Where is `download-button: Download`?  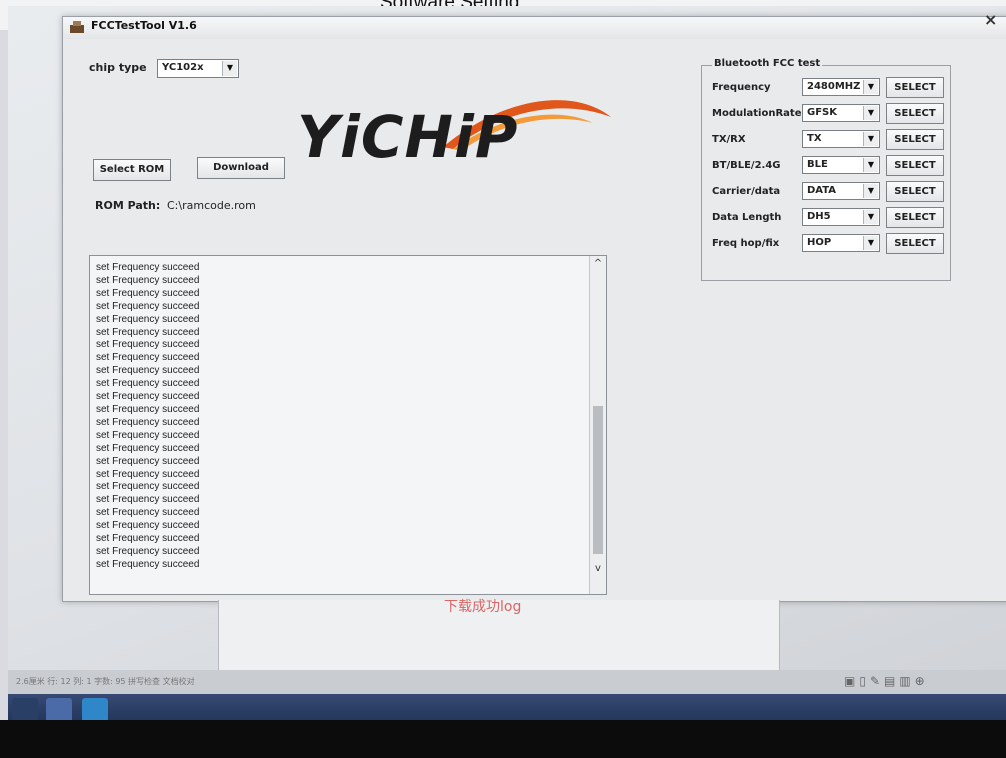 download-button: Download is located at coordinates (241, 168).